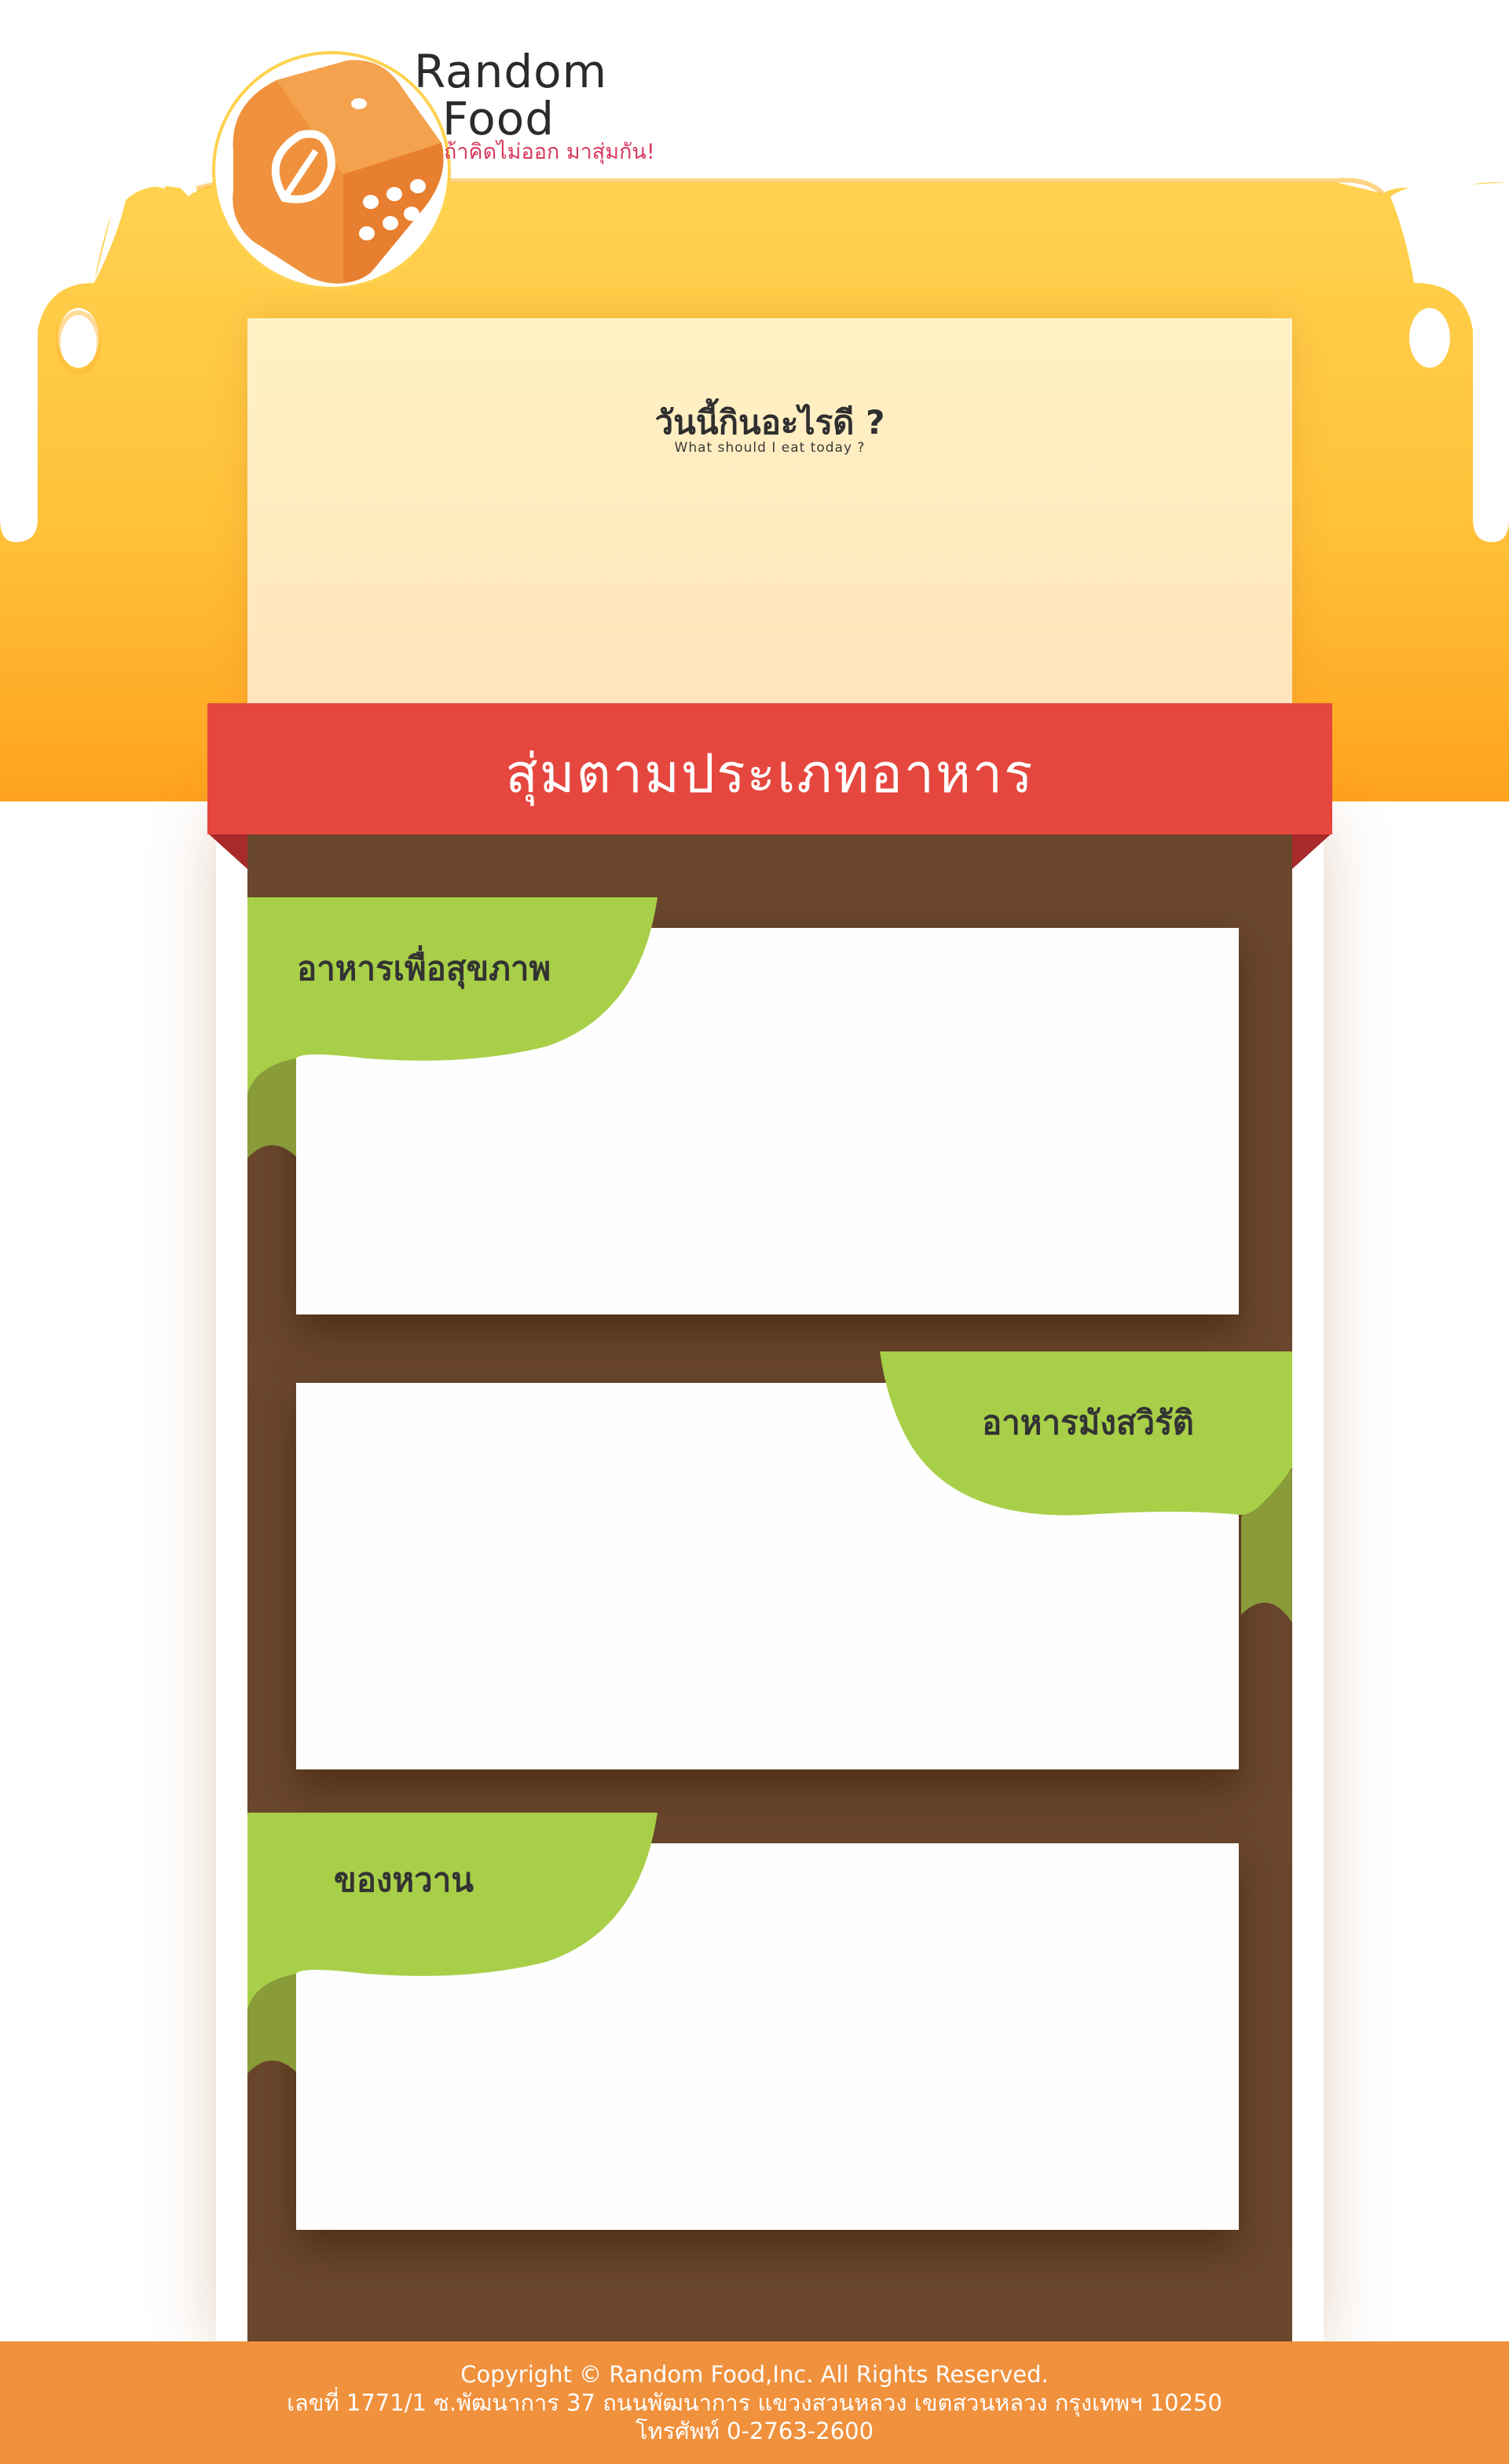  What do you see at coordinates (769, 514) in the screenshot?
I see `intro-card` at bounding box center [769, 514].